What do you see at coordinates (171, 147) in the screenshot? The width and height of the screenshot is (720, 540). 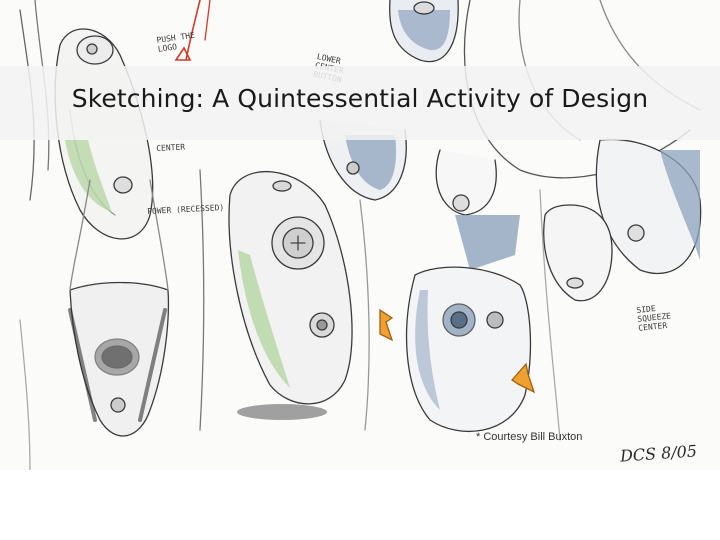 I see `note-center: CENTER` at bounding box center [171, 147].